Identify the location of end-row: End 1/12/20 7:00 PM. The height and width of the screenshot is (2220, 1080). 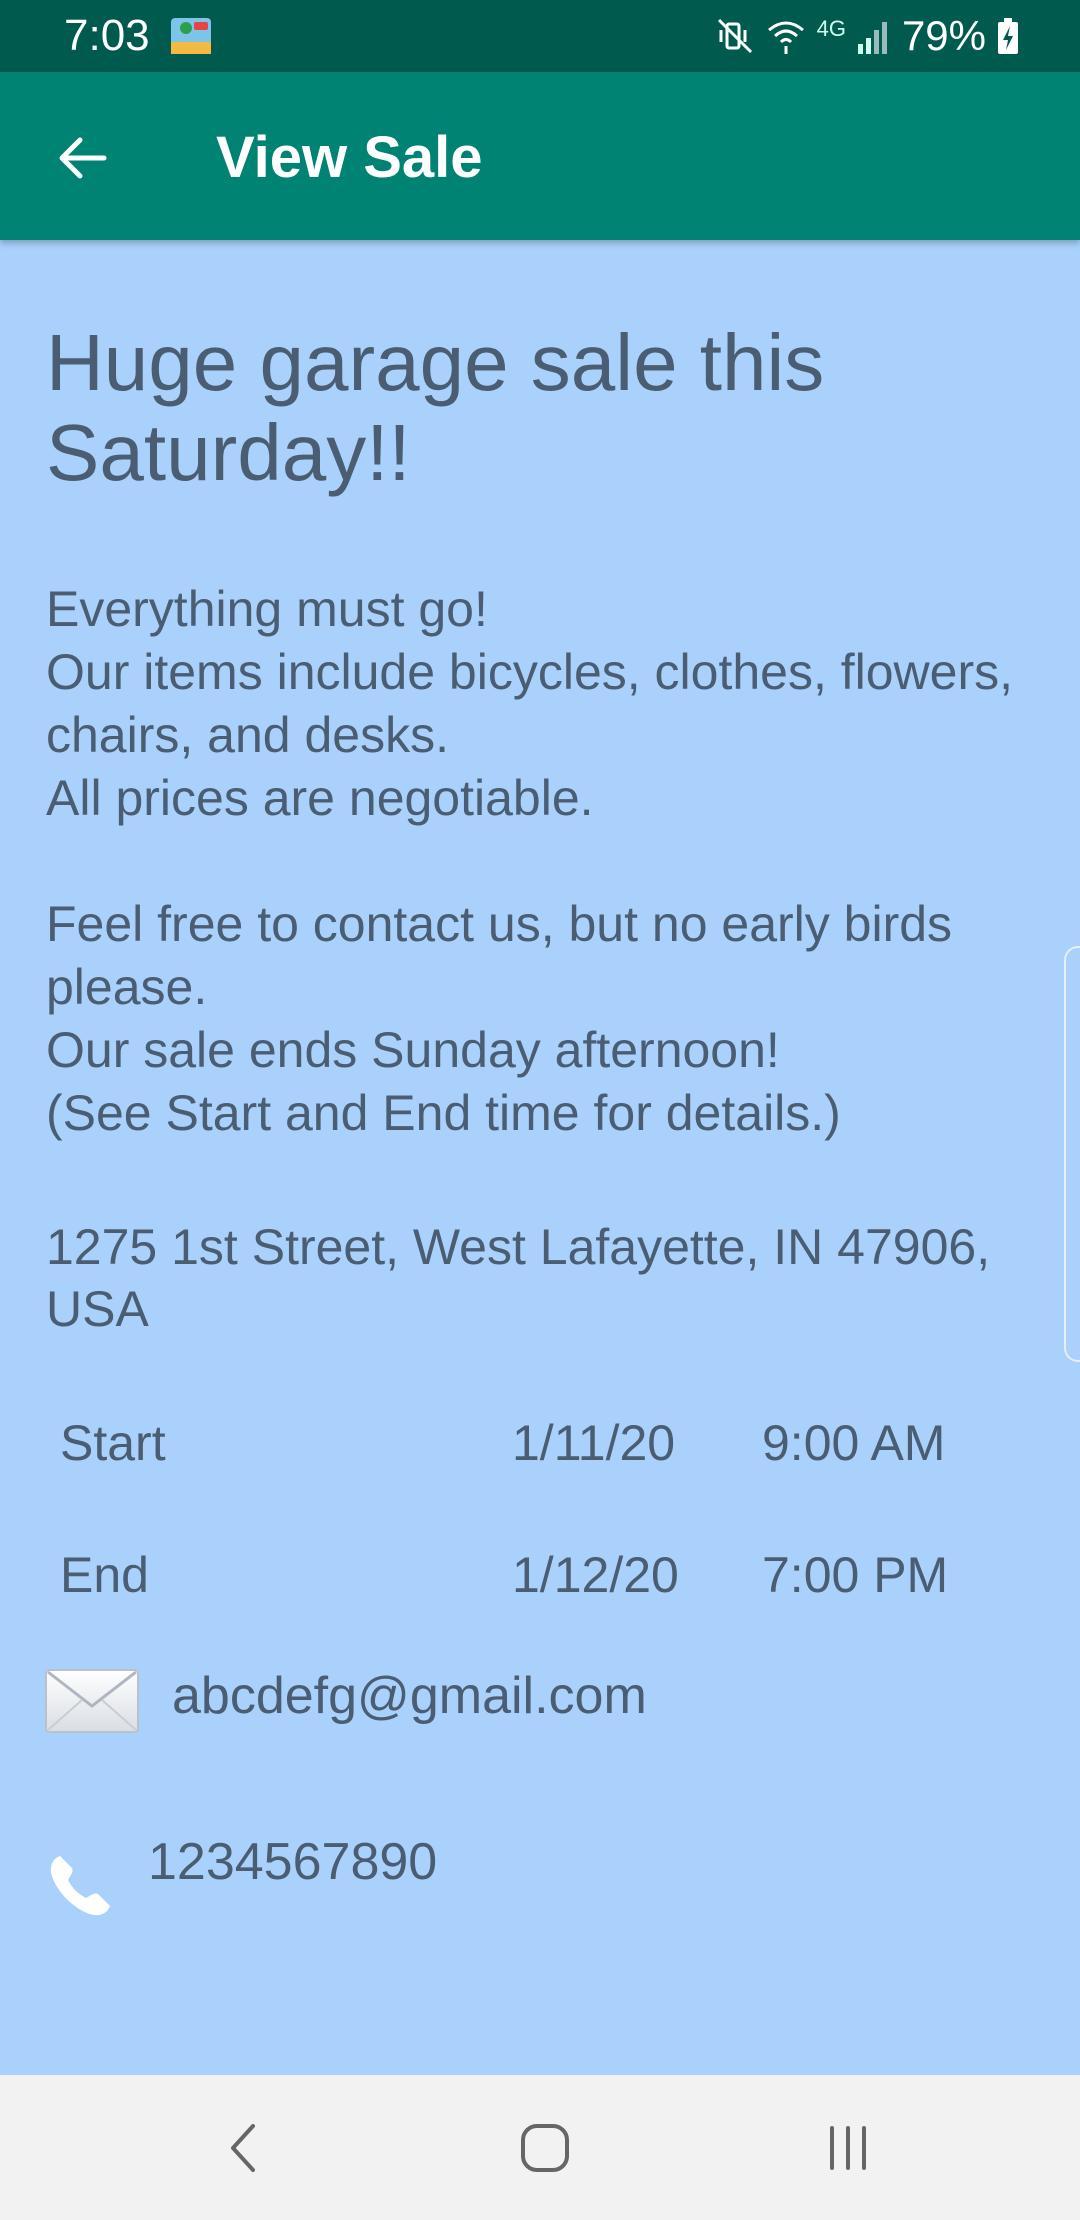
(540, 1575).